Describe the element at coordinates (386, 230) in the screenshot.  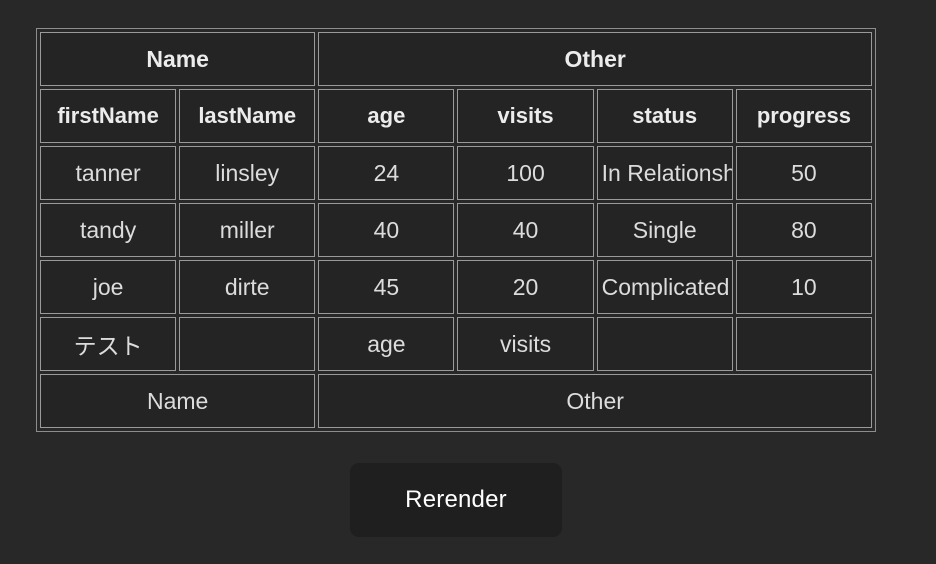
I see `cell-age: 40` at that location.